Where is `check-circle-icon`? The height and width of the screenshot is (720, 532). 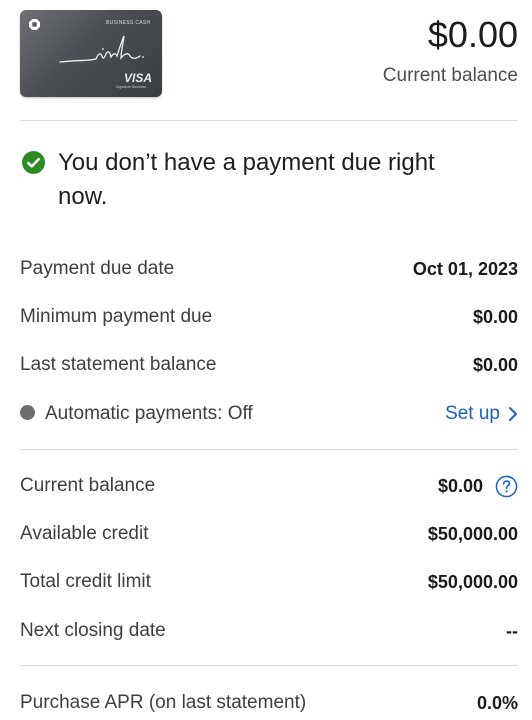
check-circle-icon is located at coordinates (33, 162).